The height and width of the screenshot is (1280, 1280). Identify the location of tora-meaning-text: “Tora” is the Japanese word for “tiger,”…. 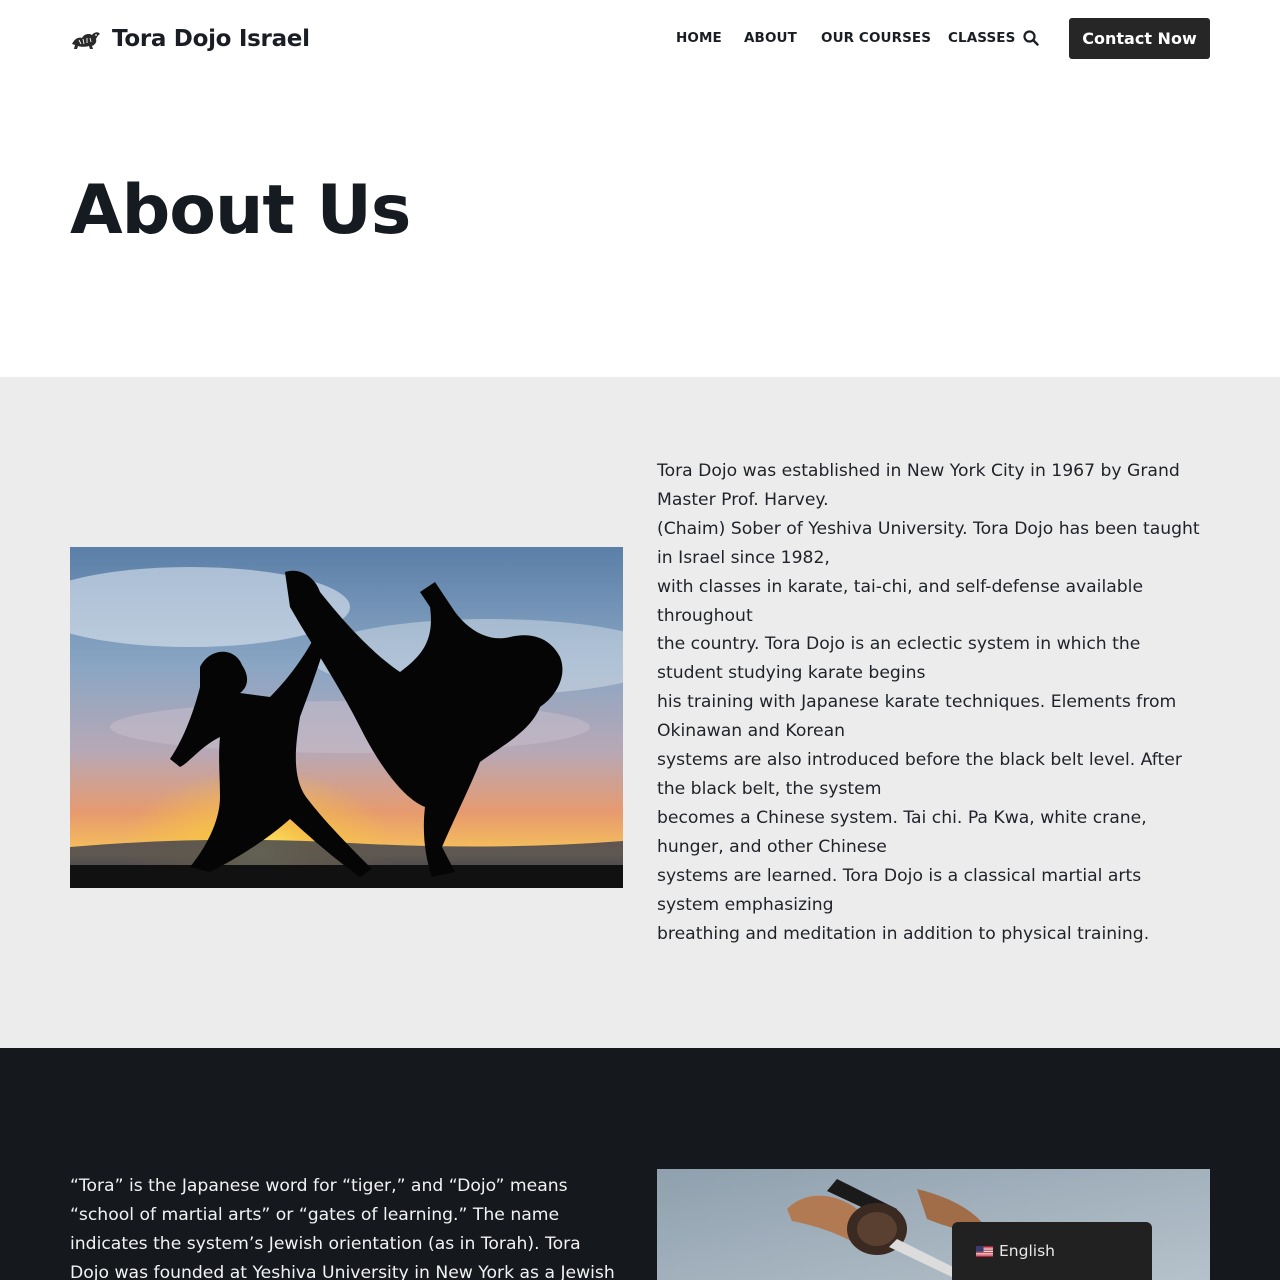
(350, 1226).